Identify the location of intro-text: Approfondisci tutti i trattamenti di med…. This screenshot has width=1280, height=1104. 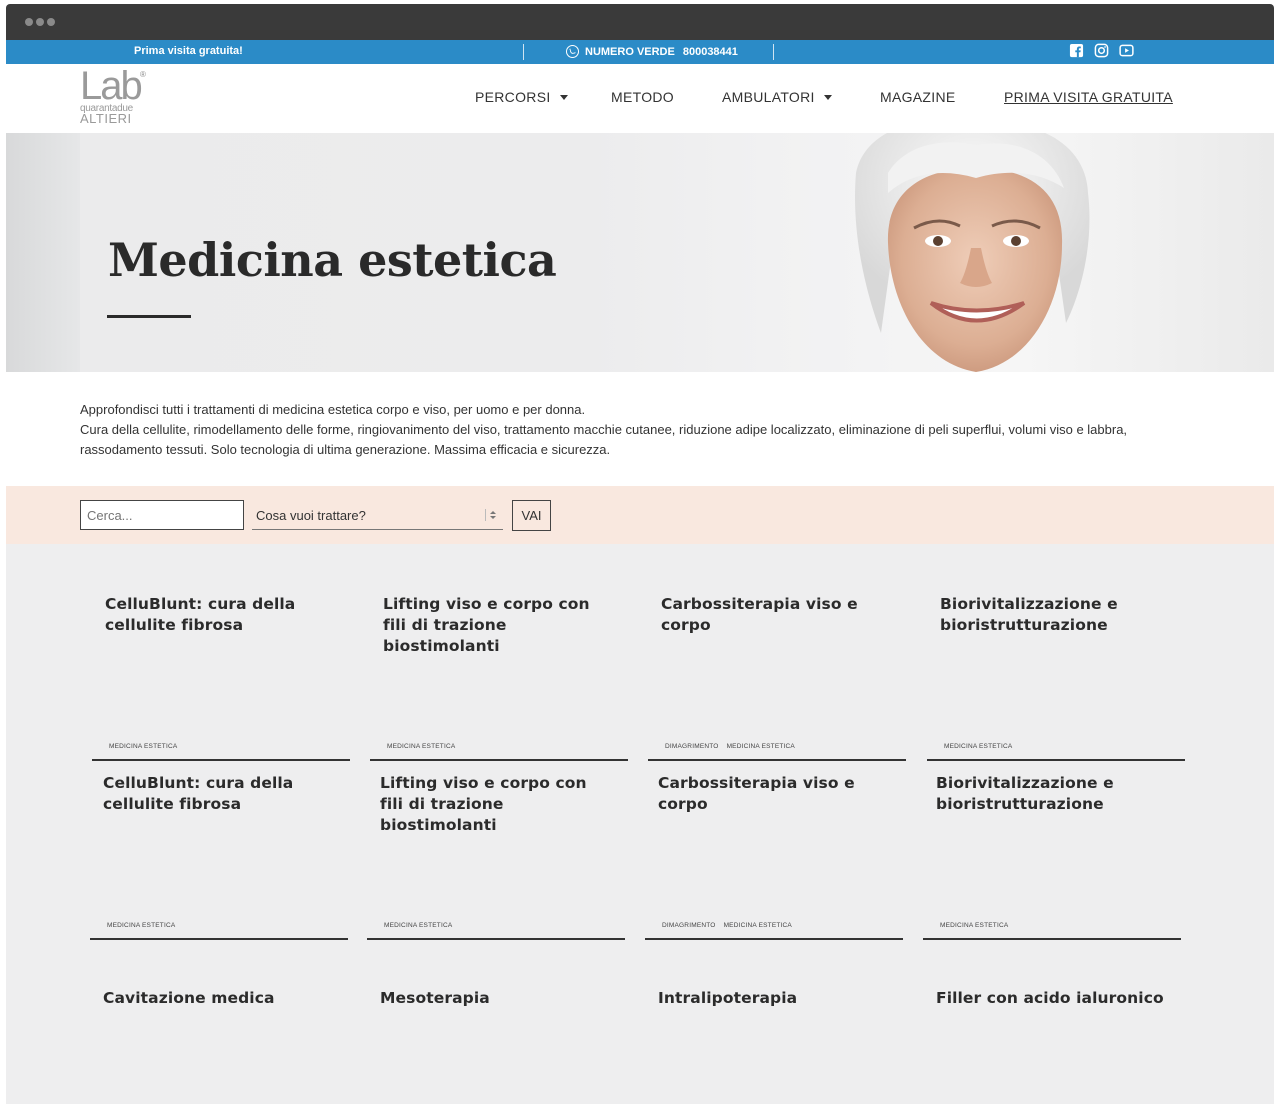
(635, 430).